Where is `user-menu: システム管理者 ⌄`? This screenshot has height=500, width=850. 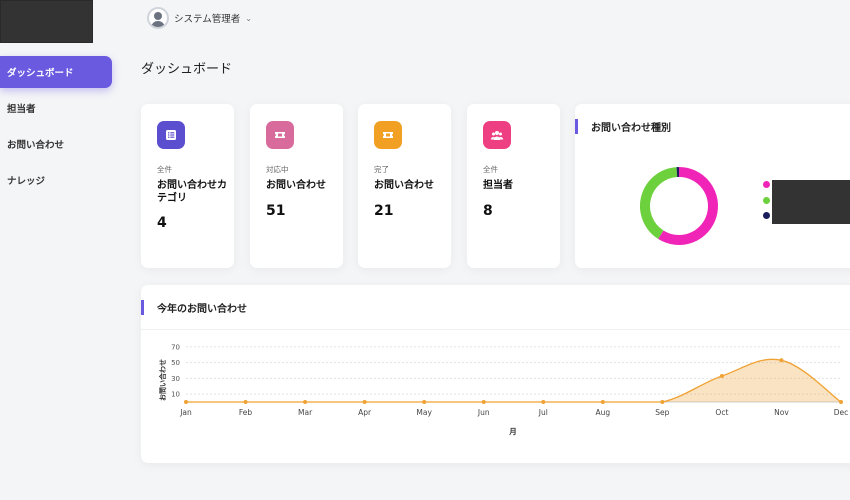 user-menu: システム管理者 ⌄ is located at coordinates (199, 18).